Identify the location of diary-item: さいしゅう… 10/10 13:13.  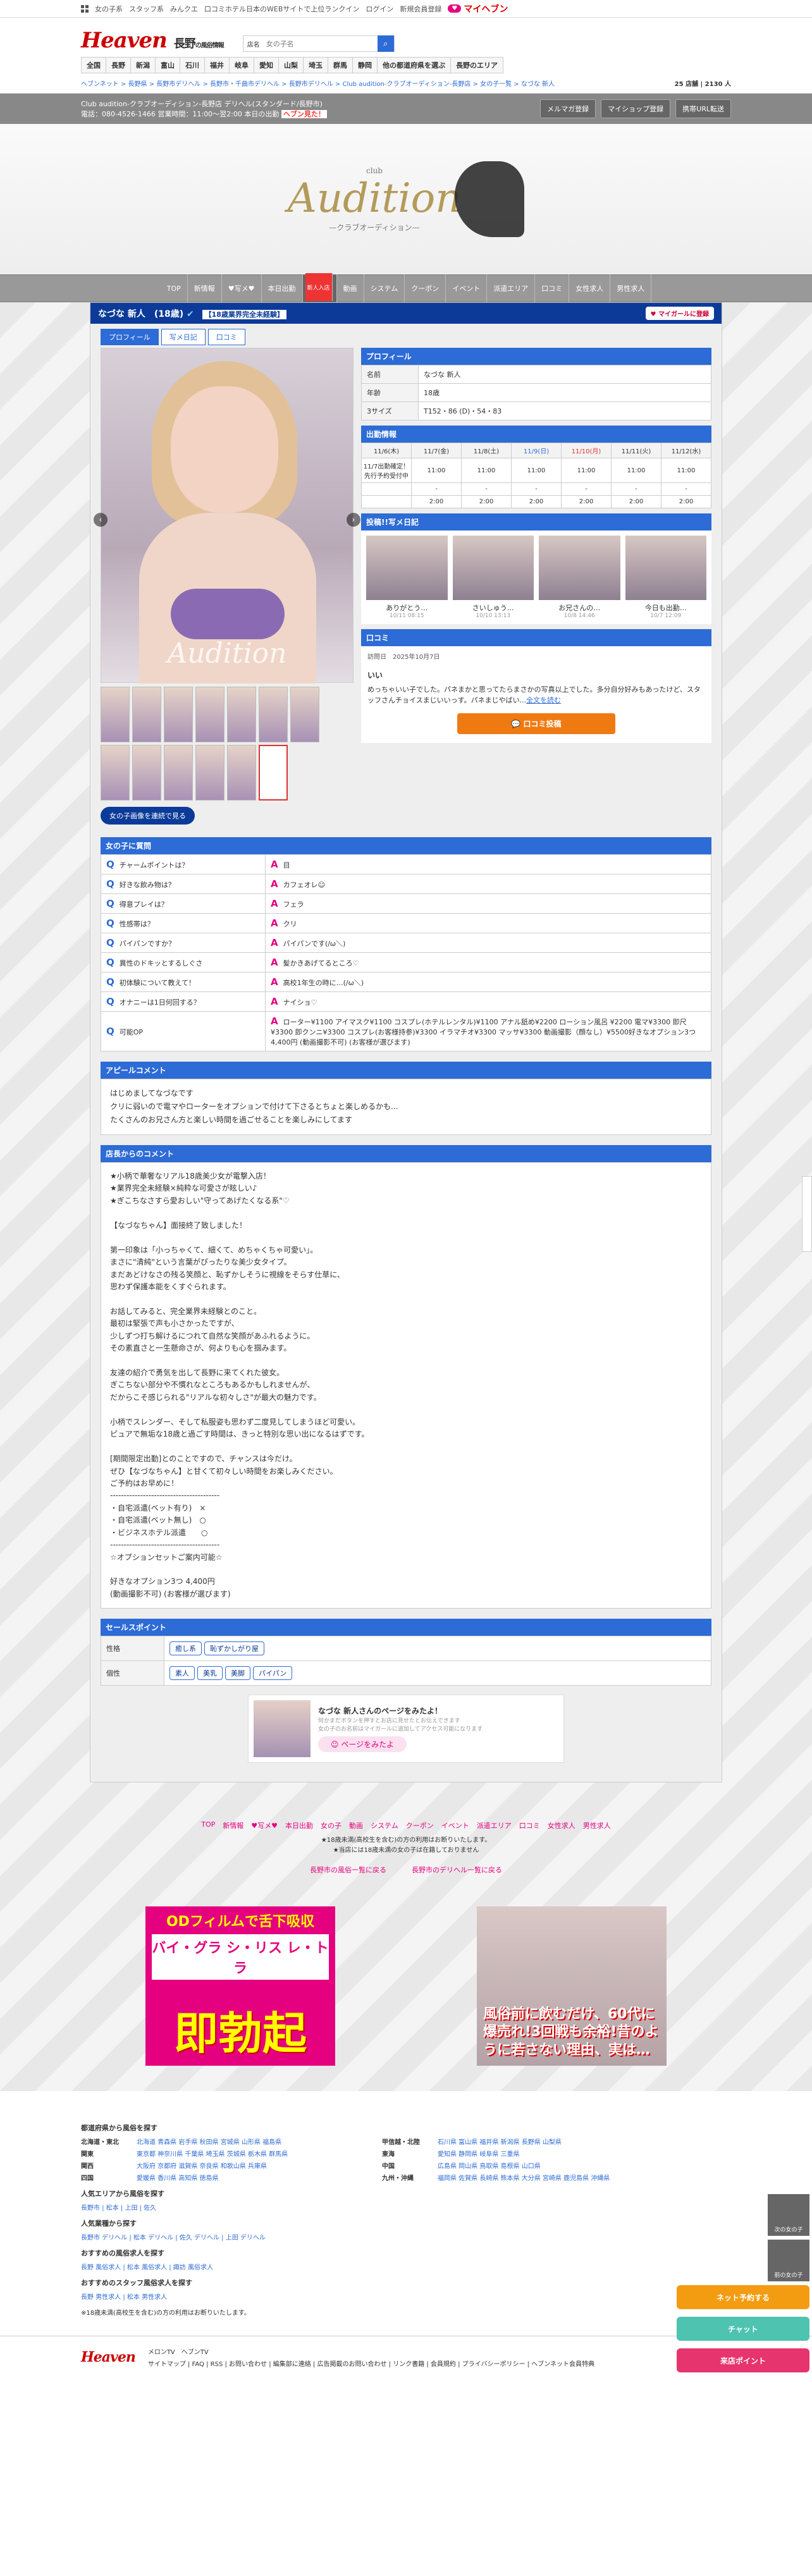
(493, 577).